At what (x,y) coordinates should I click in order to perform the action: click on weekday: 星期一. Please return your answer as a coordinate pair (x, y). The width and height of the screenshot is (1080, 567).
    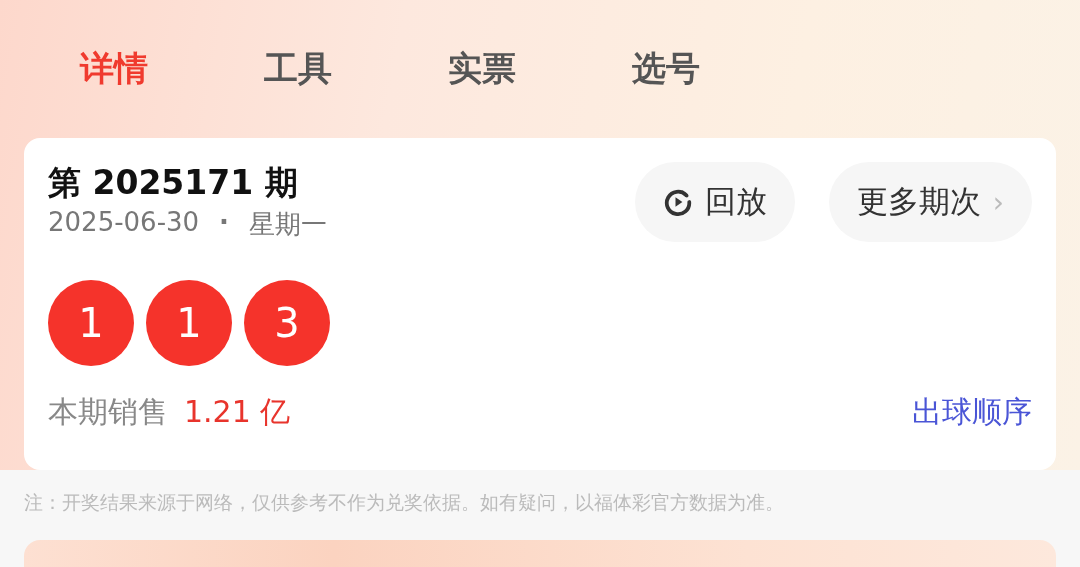
    Looking at the image, I should click on (288, 224).